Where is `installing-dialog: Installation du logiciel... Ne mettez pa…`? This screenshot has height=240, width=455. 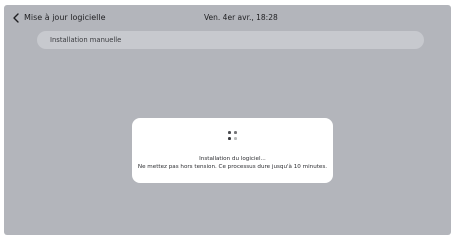 installing-dialog: Installation du logiciel... Ne mettez pa… is located at coordinates (232, 150).